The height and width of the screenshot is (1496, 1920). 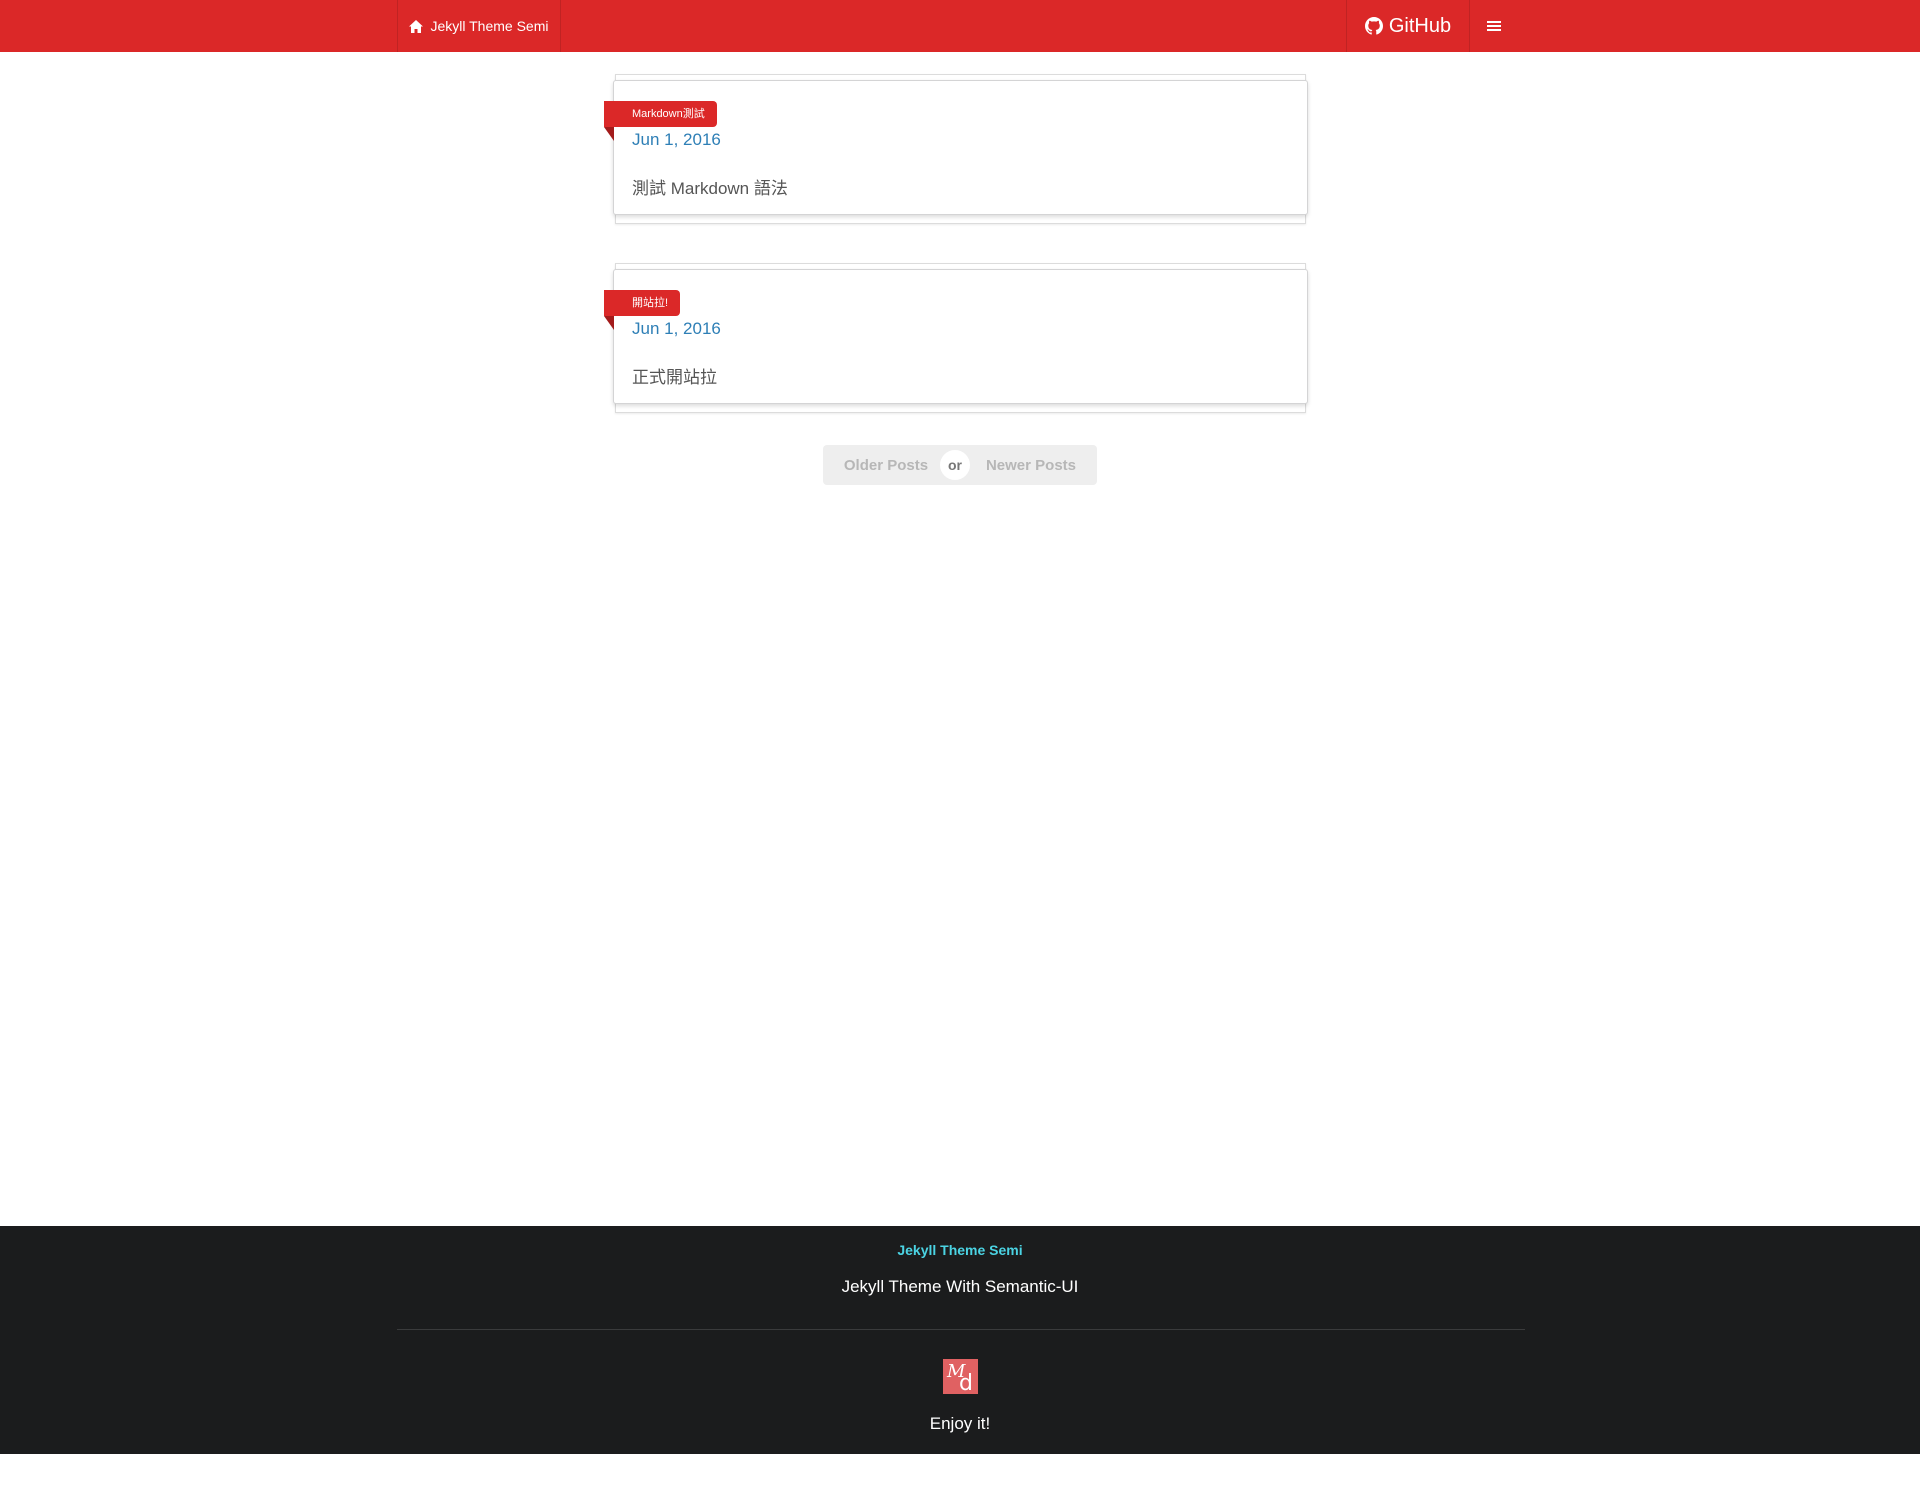 I want to click on brand-link: Jekyll Theme Semi, so click(x=479, y=26).